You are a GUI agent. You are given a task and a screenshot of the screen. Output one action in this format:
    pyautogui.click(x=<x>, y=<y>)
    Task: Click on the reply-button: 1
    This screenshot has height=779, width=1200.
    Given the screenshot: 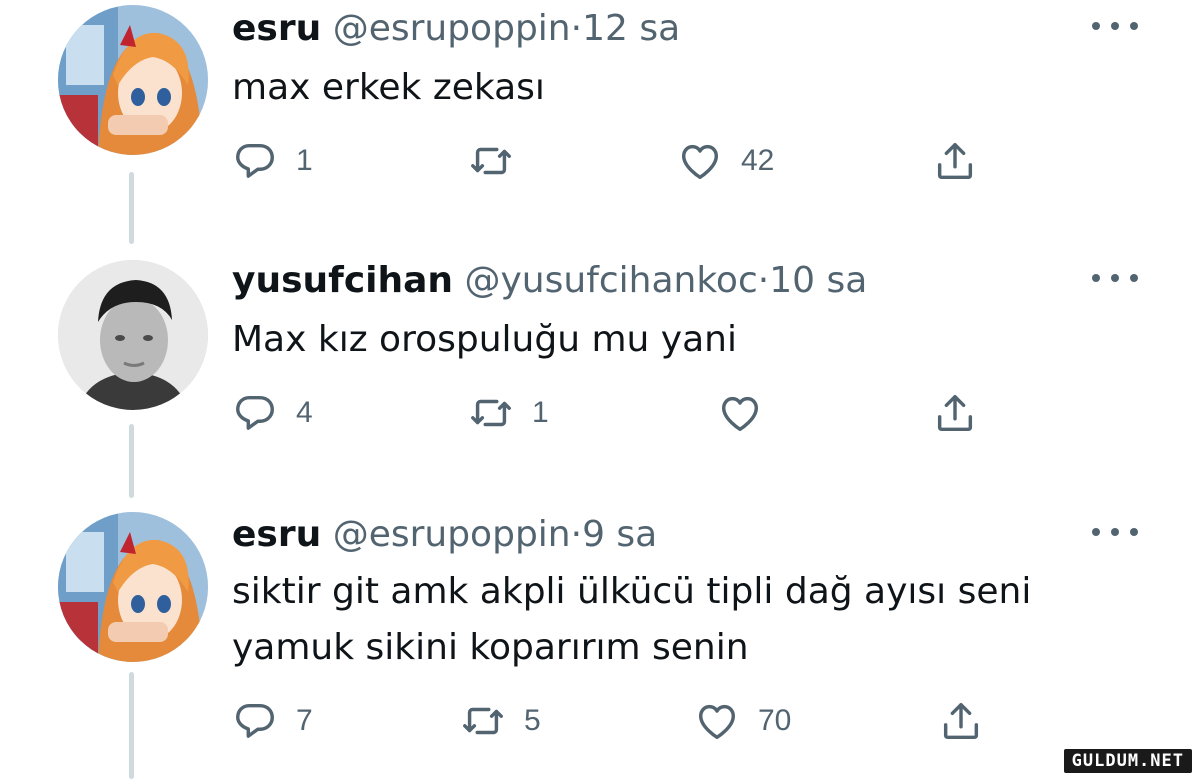 What is the action you would take?
    pyautogui.click(x=272, y=161)
    